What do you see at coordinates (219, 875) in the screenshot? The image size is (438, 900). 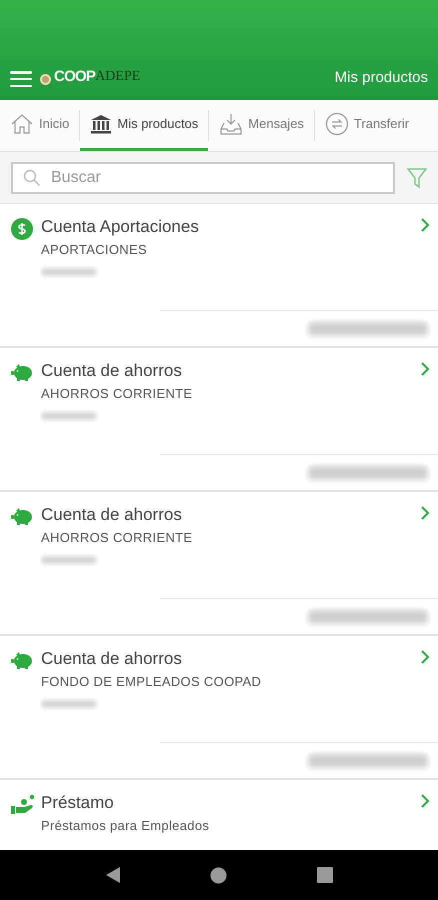 I see `home-icon` at bounding box center [219, 875].